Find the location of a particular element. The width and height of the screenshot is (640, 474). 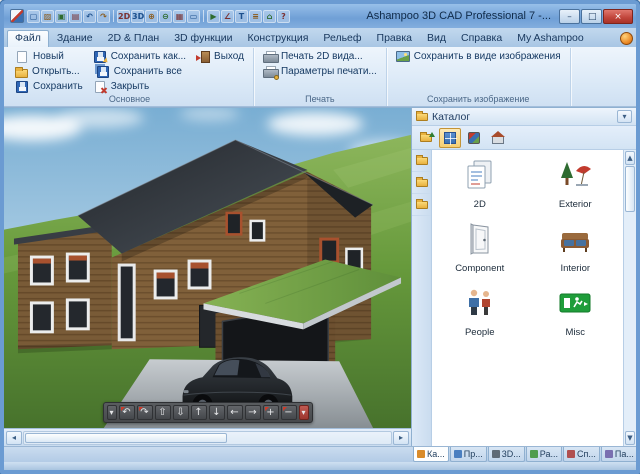

move-up-icon: ↑ is located at coordinates (198, 413).